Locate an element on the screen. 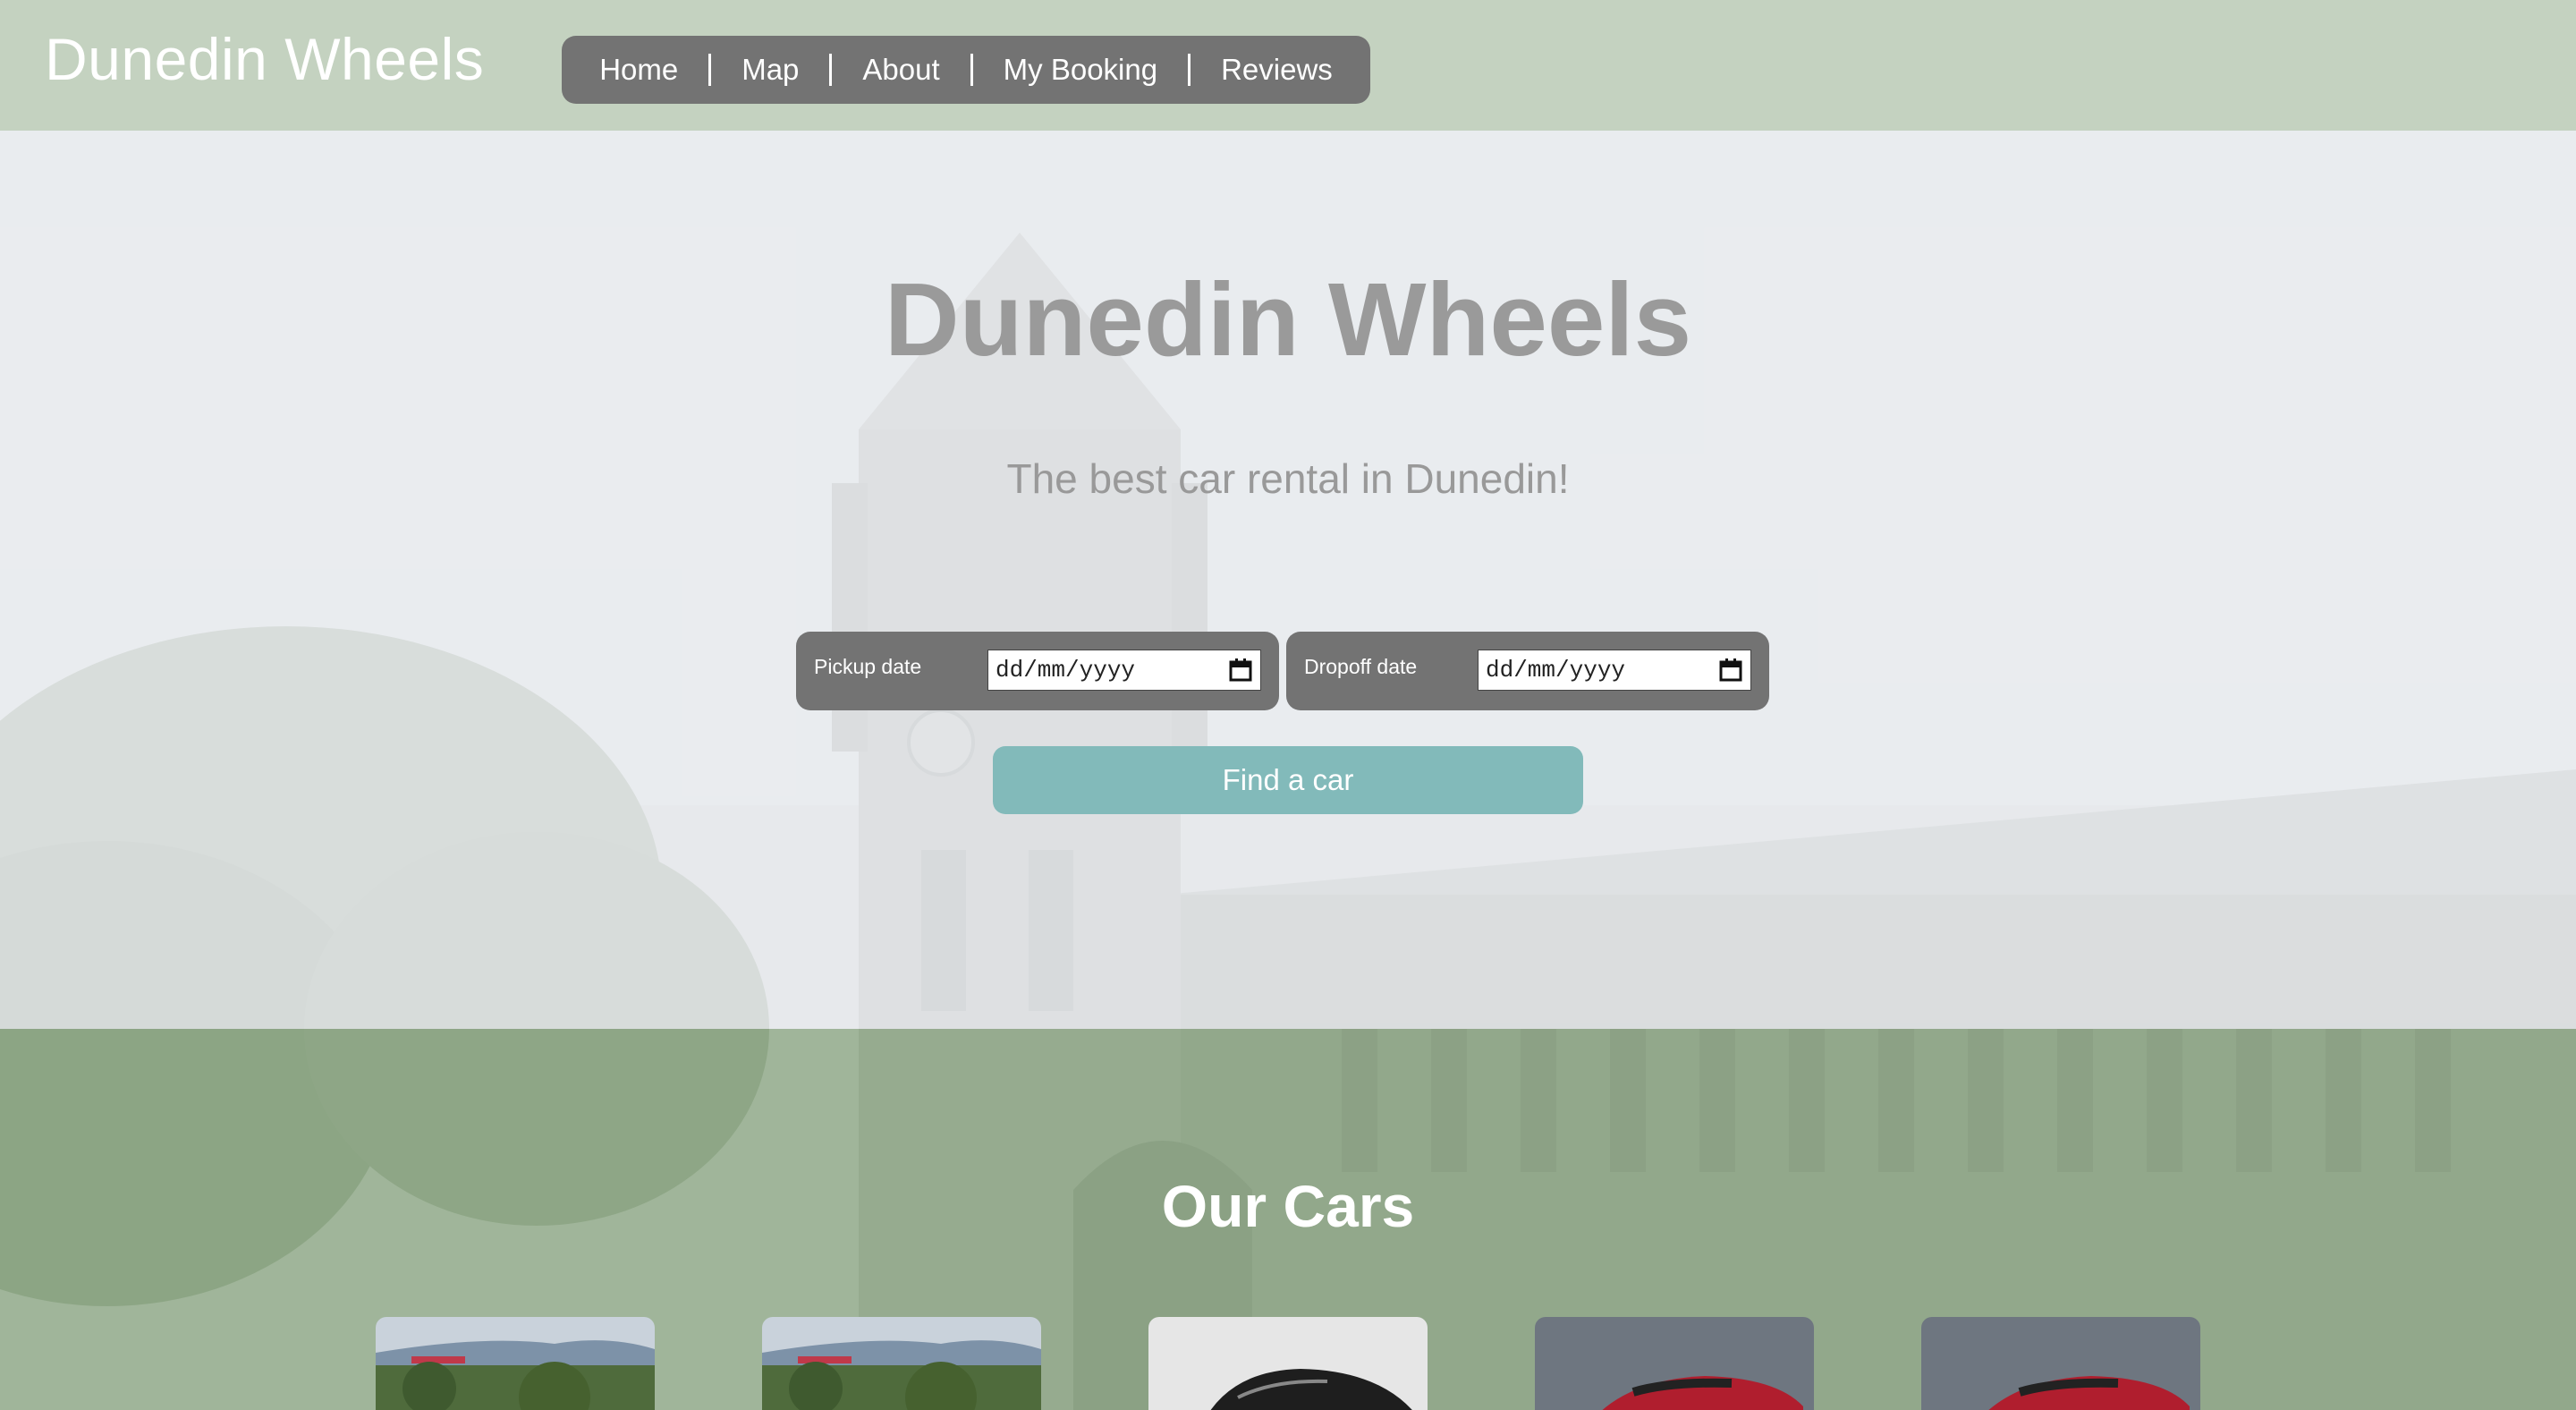 The image size is (2576, 1410). dropoff-date-input: dd/mm/yyyy is located at coordinates (1614, 671).